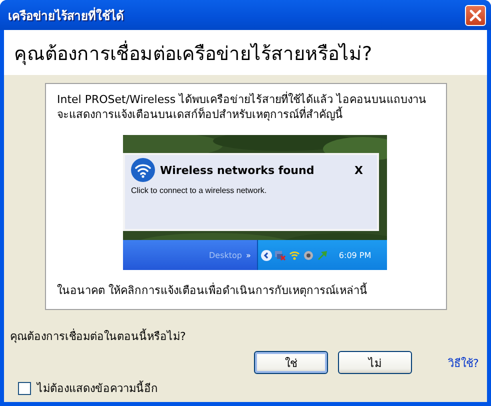 The height and width of the screenshot is (406, 491). What do you see at coordinates (322, 255) in the screenshot?
I see `tray-arrow-icon` at bounding box center [322, 255].